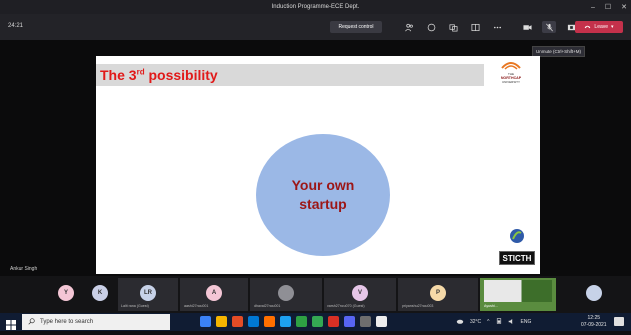 This screenshot has height=335, width=631. Describe the element at coordinates (323, 195) in the screenshot. I see `startup-circle: Your own startup` at that location.